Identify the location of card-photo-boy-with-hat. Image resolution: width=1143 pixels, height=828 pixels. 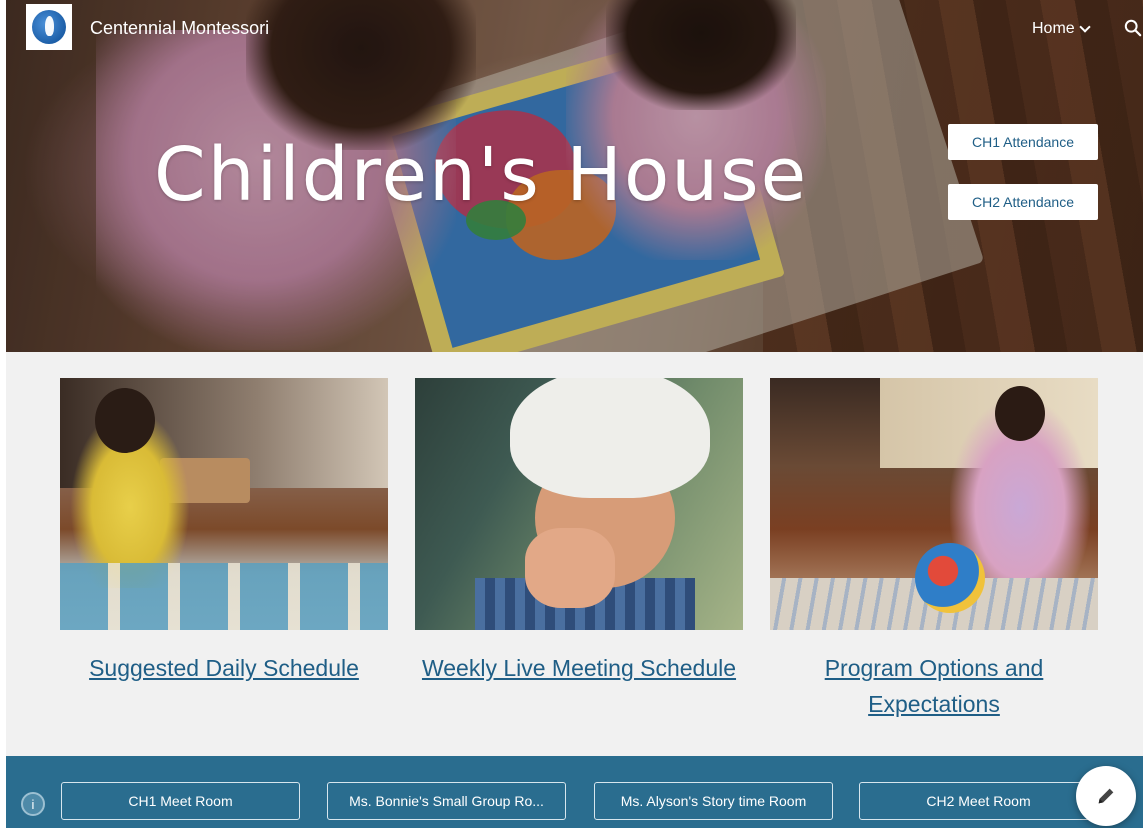
(579, 504).